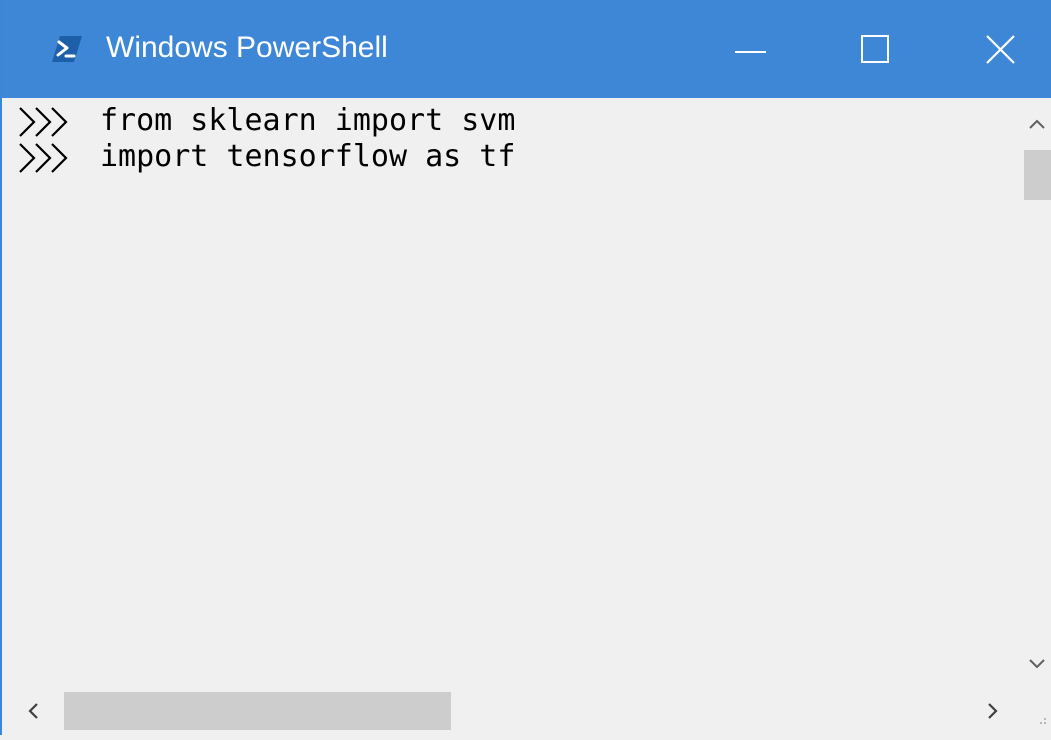 The image size is (1051, 740). Describe the element at coordinates (308, 156) in the screenshot. I see `command-text: import tensorflow as tf` at that location.